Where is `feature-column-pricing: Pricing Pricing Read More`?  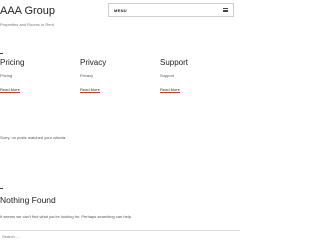 feature-column-pricing: Pricing Pricing Read More is located at coordinates (35, 77).